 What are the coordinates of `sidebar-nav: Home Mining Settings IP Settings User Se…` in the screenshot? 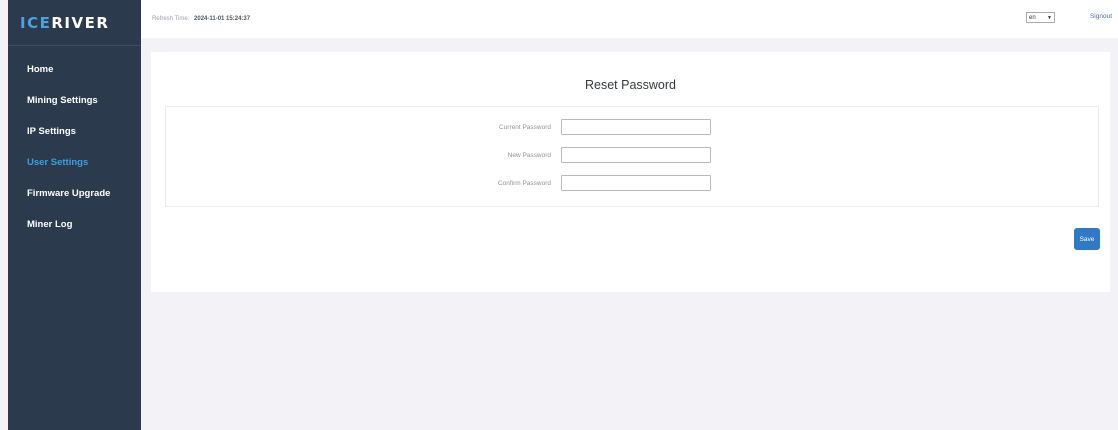 It's located at (74, 143).